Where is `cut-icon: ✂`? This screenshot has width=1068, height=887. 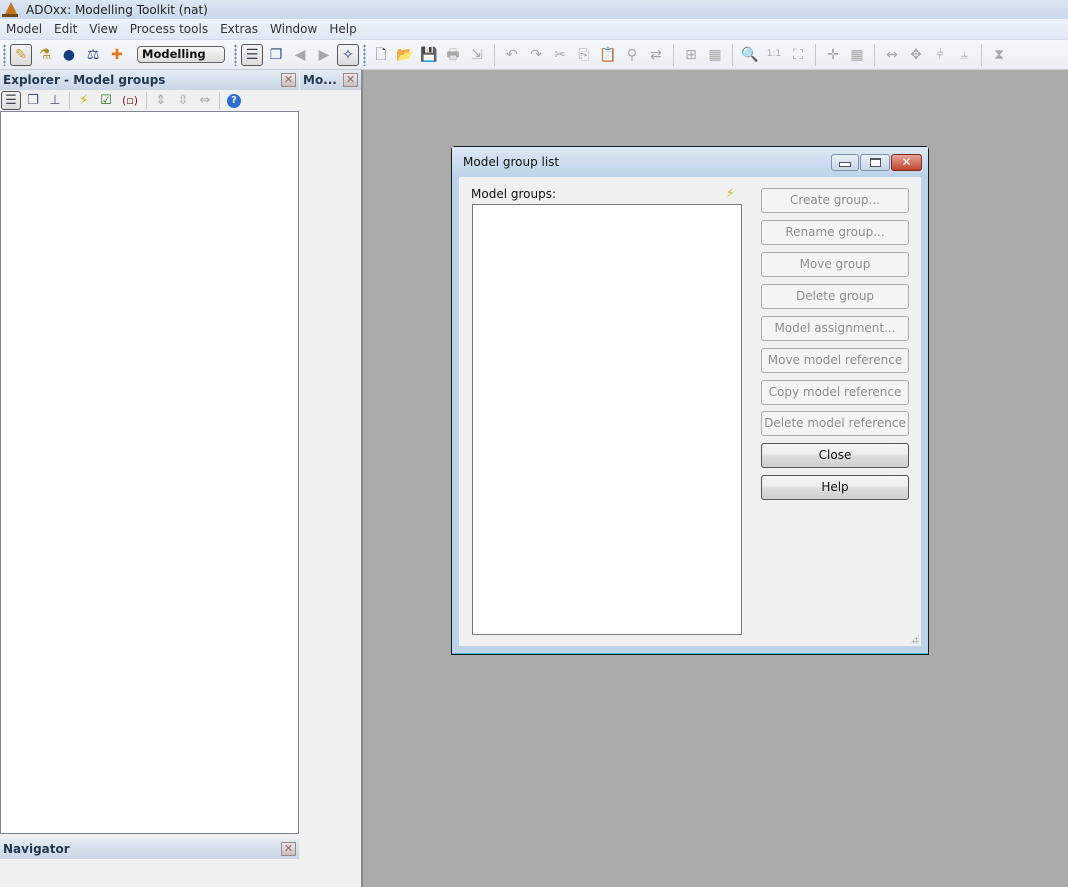
cut-icon: ✂ is located at coordinates (560, 55).